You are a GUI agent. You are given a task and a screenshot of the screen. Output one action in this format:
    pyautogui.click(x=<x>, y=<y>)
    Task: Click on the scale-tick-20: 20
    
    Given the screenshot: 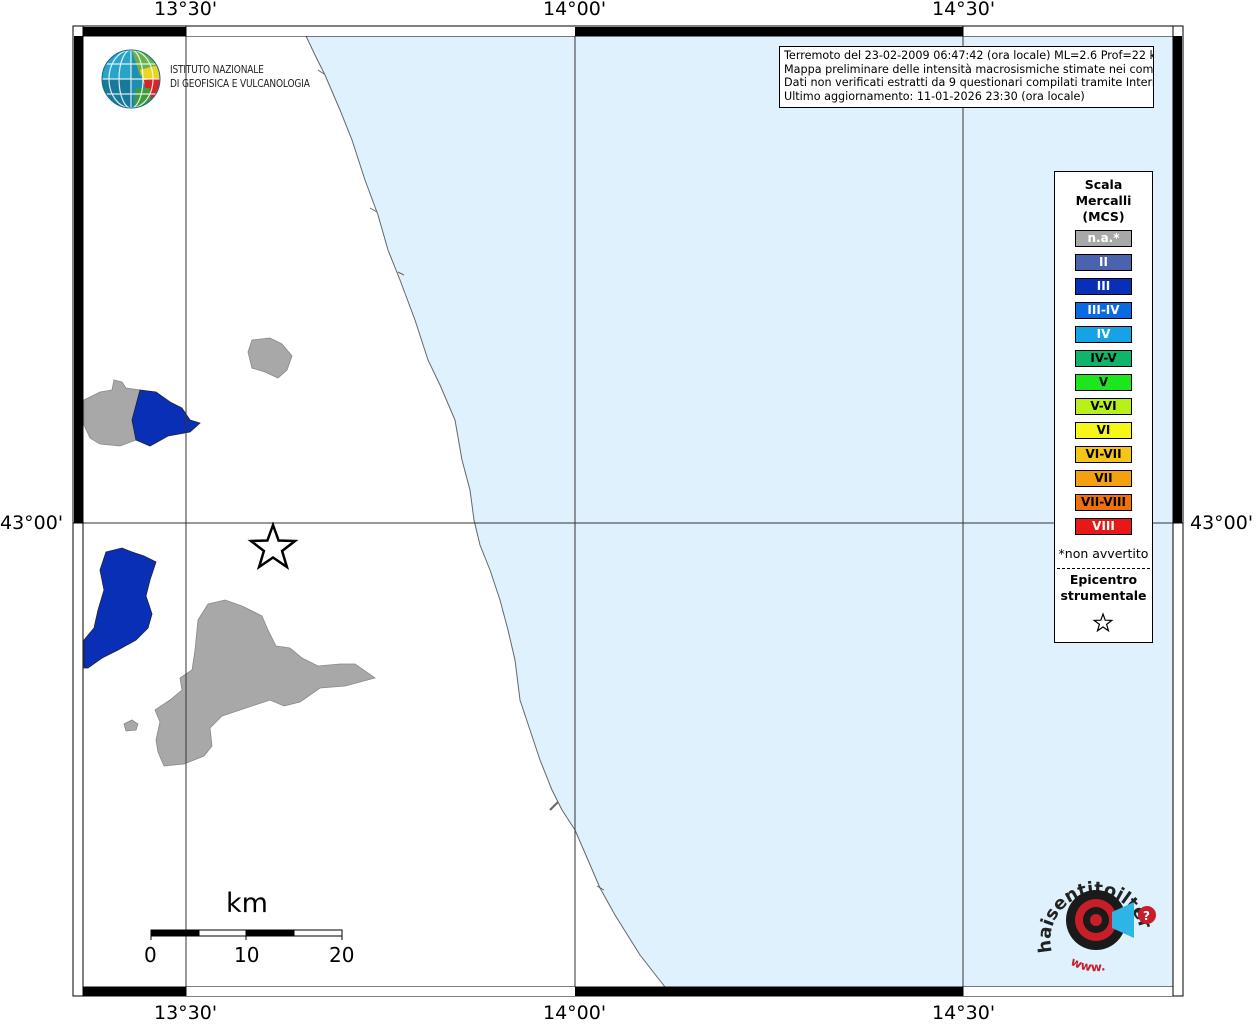 What is the action you would take?
    pyautogui.click(x=342, y=955)
    